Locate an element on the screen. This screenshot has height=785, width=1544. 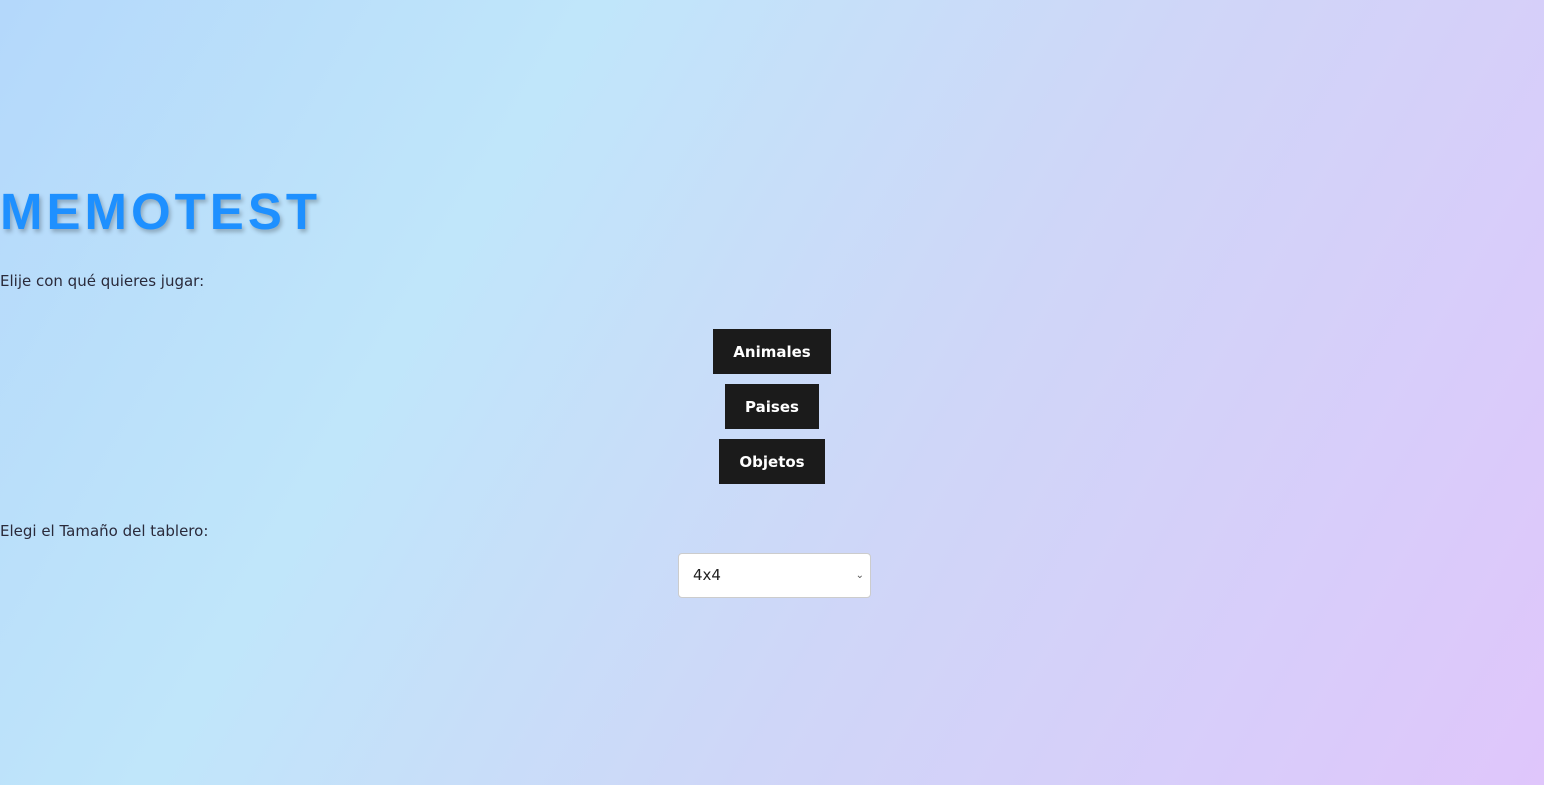
paises-button: Paises is located at coordinates (772, 406).